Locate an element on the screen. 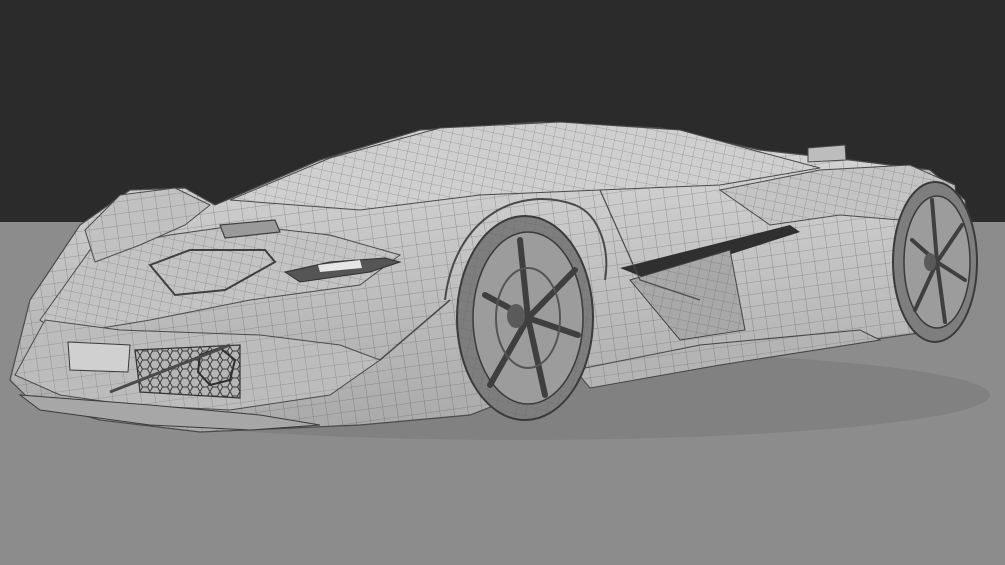  roof-scoop is located at coordinates (827, 153).